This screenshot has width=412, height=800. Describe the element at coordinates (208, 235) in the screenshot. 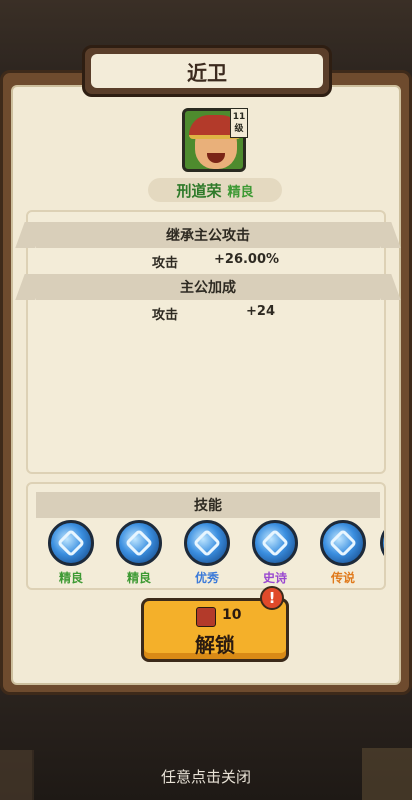

I see `section-header-inherit: 继承主公攻击` at that location.